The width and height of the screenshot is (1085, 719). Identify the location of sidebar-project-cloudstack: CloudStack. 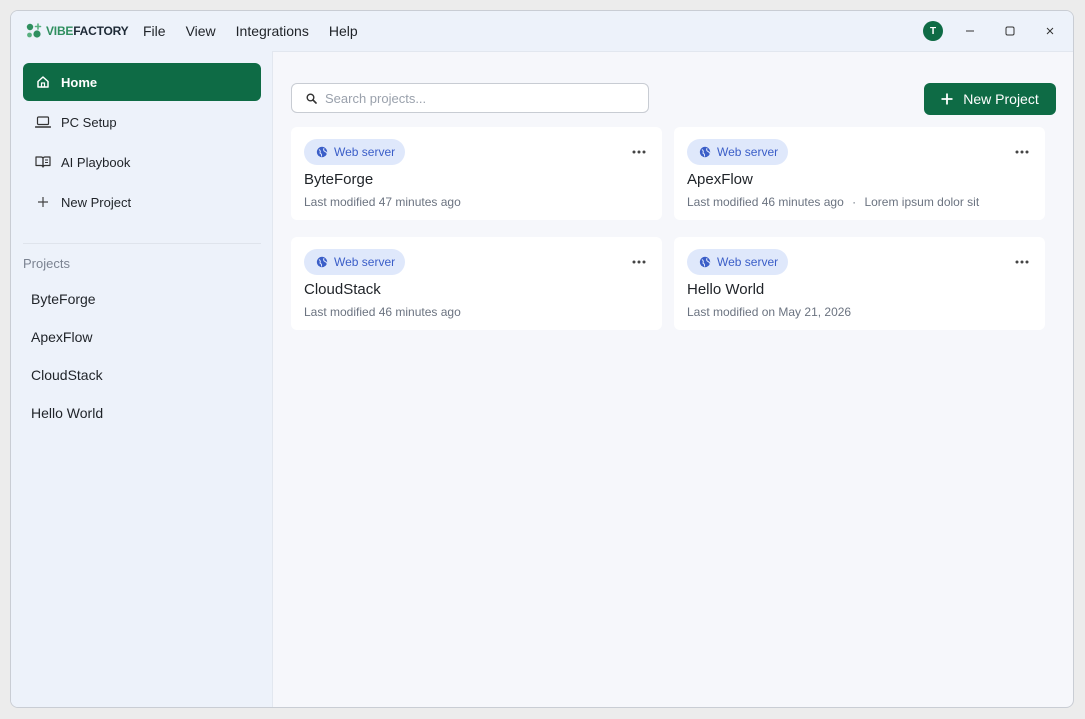
(67, 375).